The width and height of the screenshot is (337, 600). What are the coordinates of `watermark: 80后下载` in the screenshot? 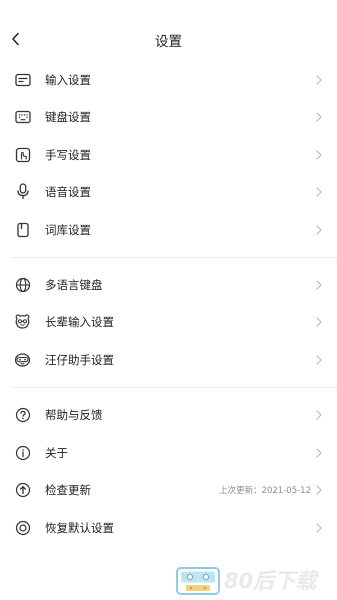 It's located at (256, 581).